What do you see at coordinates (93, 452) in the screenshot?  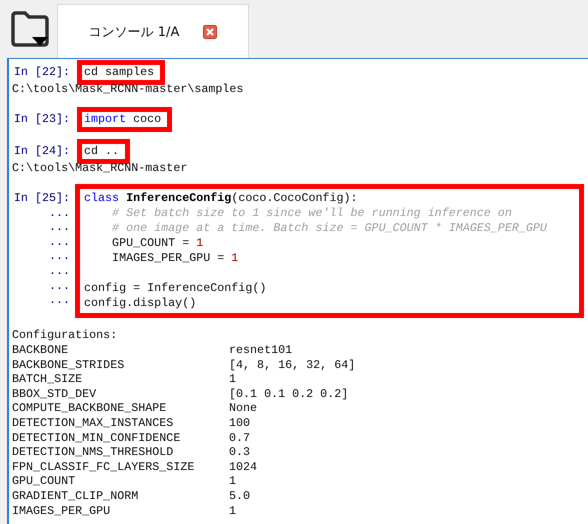 I see `config-name: DETECTION_NMS_THRESHOLD` at bounding box center [93, 452].